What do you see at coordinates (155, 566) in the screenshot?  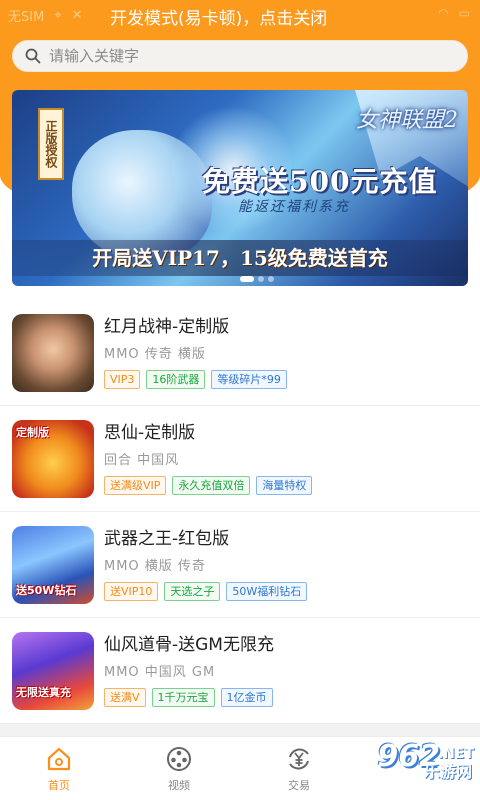 I see `game-genre: MMO 横版 传奇` at bounding box center [155, 566].